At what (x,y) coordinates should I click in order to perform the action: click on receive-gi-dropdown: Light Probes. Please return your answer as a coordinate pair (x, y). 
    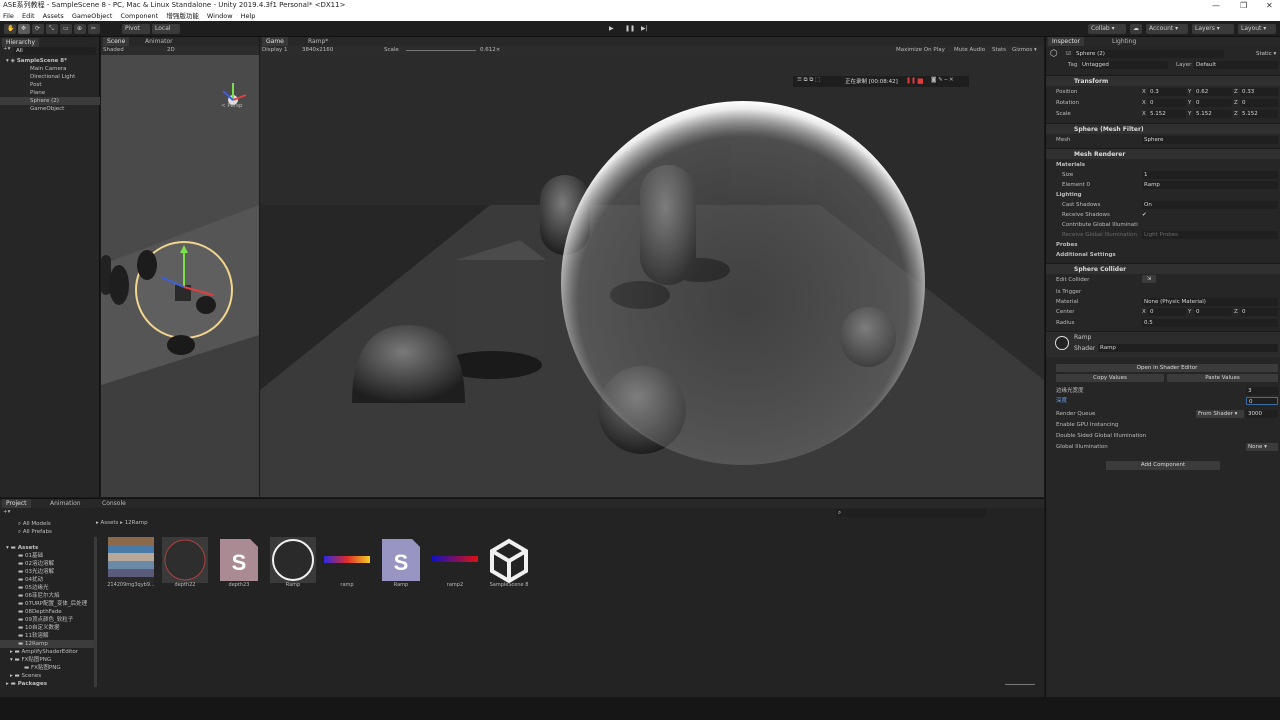
    Looking at the image, I should click on (1210, 235).